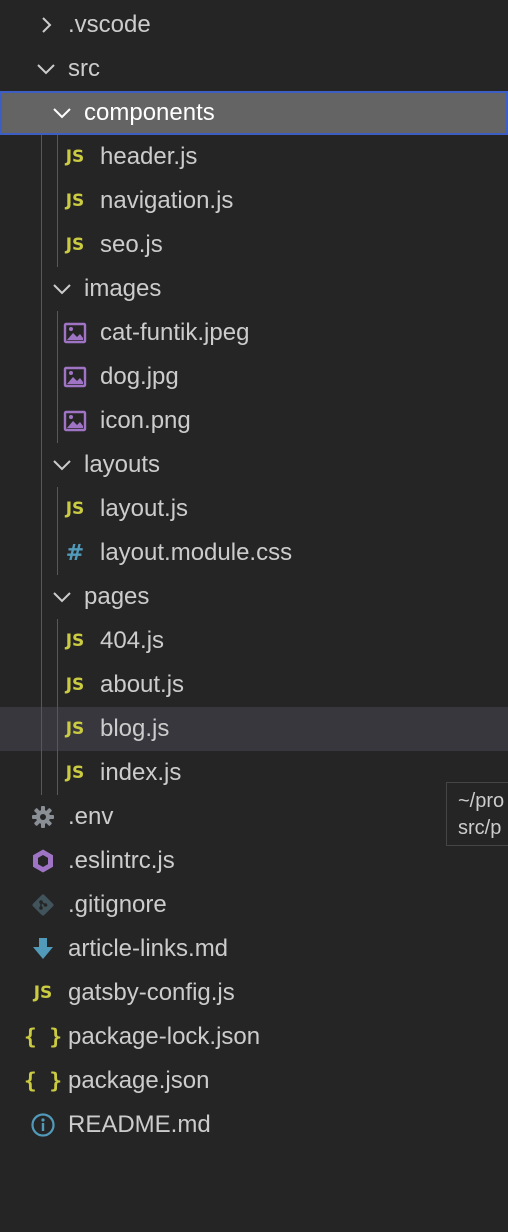 The height and width of the screenshot is (1232, 508). Describe the element at coordinates (254, 729) in the screenshot. I see `tree-file-blog-js: JS blog.js` at that location.